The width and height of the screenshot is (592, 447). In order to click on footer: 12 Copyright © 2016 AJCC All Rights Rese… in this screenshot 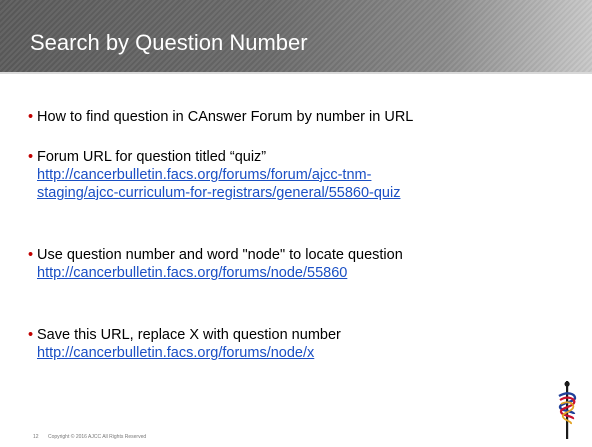, I will do `click(93, 437)`.